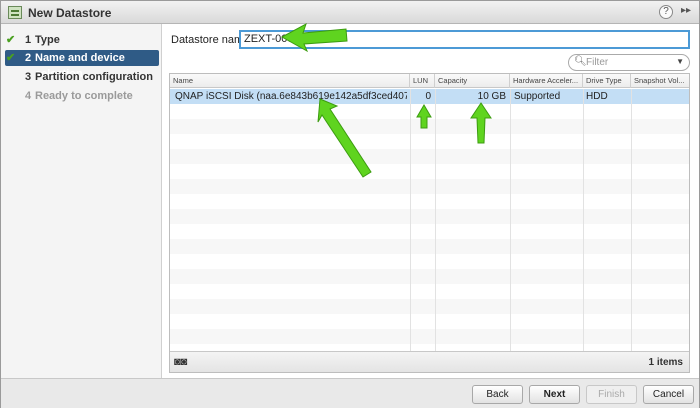 The height and width of the screenshot is (408, 700). What do you see at coordinates (47, 40) in the screenshot?
I see `step-label: Type` at bounding box center [47, 40].